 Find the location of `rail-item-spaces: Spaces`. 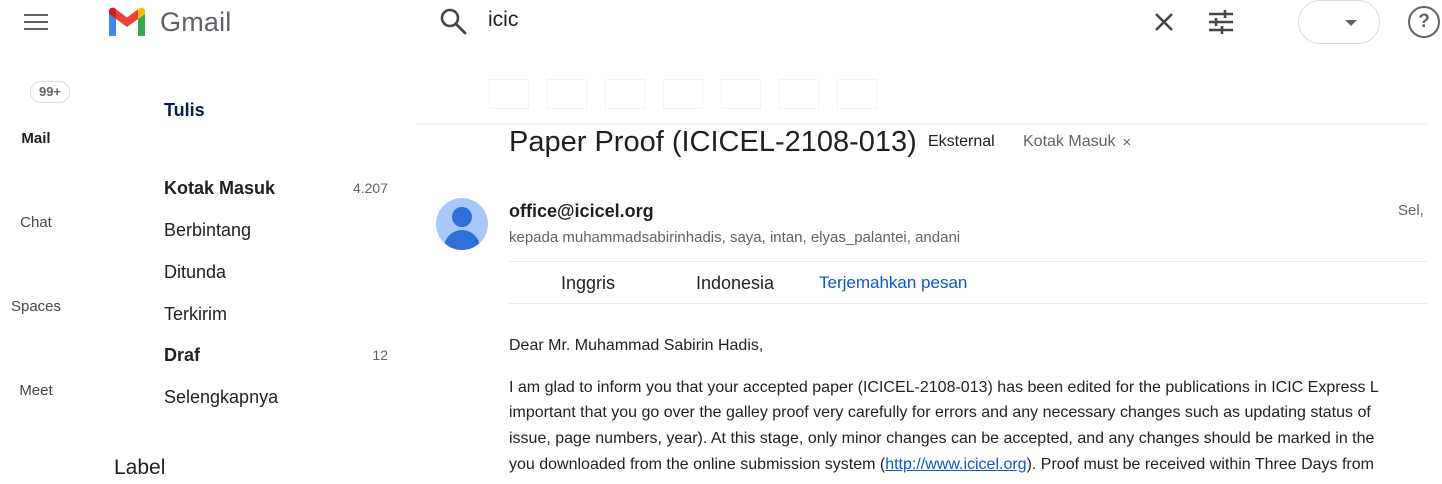

rail-item-spaces: Spaces is located at coordinates (36, 306).